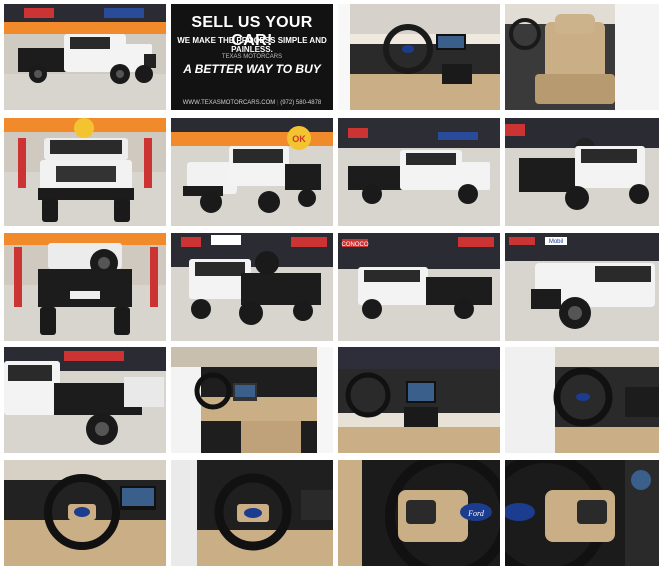 The height and width of the screenshot is (567, 660). I want to click on photo-exterior-side-front, so click(85, 57).